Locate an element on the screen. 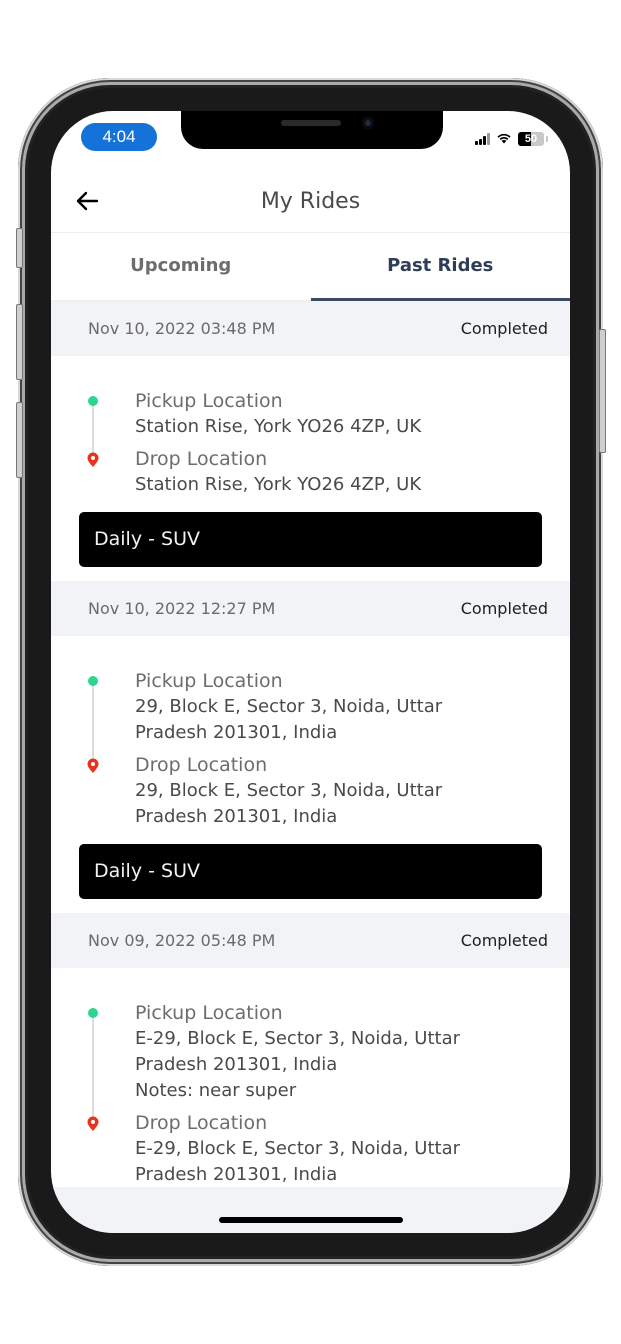 The image size is (621, 1344). drop-address: Station Rise, York YO26 4ZP, UK is located at coordinates (278, 484).